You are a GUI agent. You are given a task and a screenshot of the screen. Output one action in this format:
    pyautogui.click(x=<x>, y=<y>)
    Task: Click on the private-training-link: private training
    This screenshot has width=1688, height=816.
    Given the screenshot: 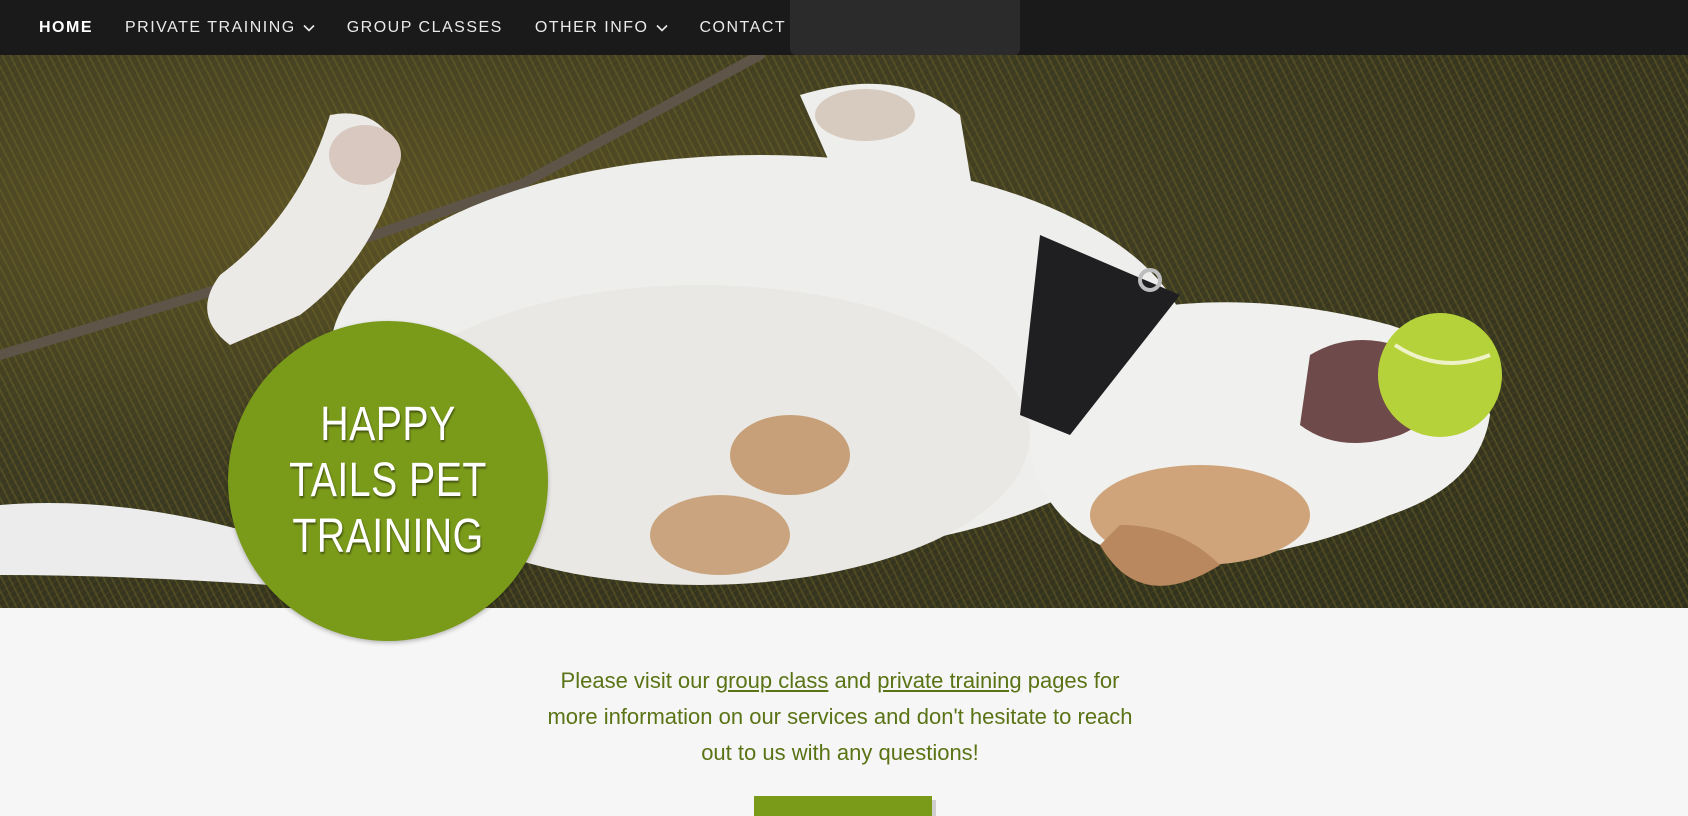 What is the action you would take?
    pyautogui.click(x=949, y=680)
    